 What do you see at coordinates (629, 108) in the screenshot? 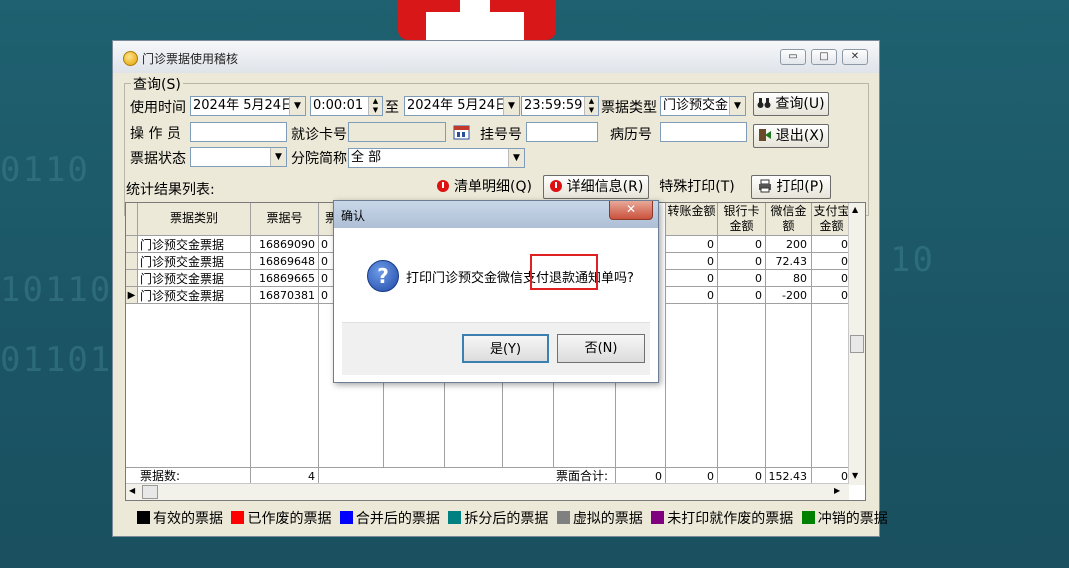
I see `ticket-type-label: 票据类型` at bounding box center [629, 108].